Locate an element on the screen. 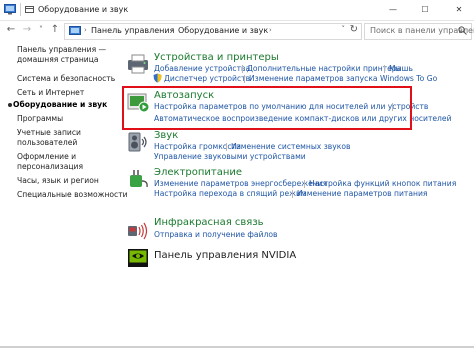 Image resolution: width=474 pixels, height=348 pixels. close-button: ✕ is located at coordinates (459, 10).